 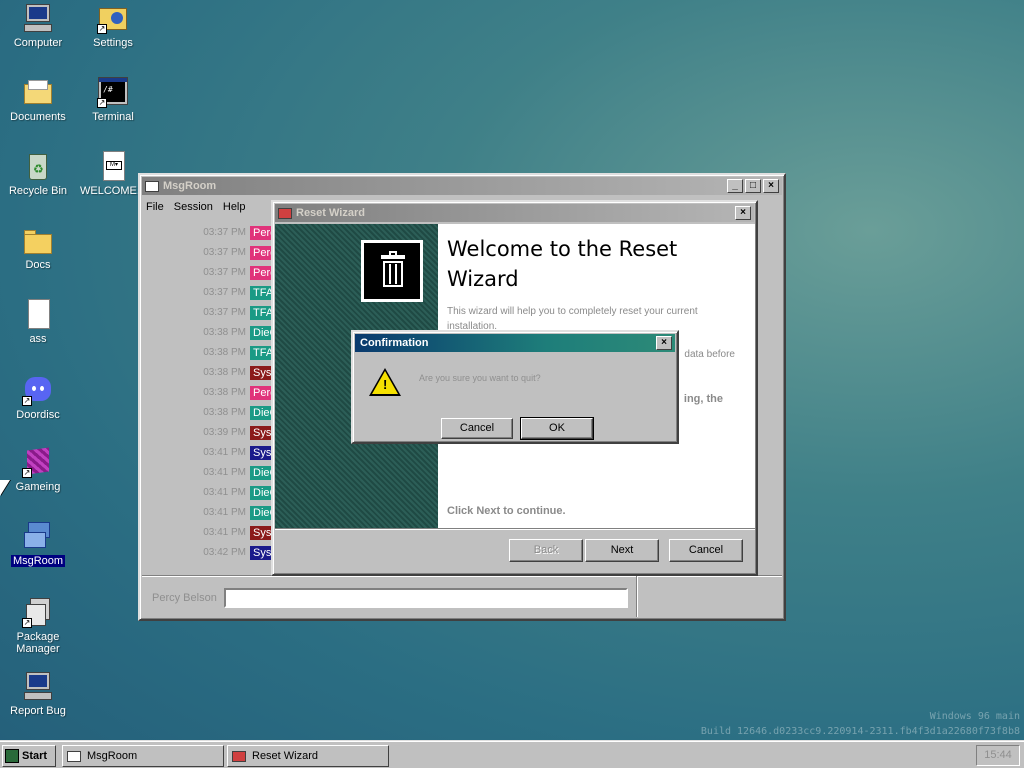 I want to click on next-button: Next, so click(x=622, y=550).